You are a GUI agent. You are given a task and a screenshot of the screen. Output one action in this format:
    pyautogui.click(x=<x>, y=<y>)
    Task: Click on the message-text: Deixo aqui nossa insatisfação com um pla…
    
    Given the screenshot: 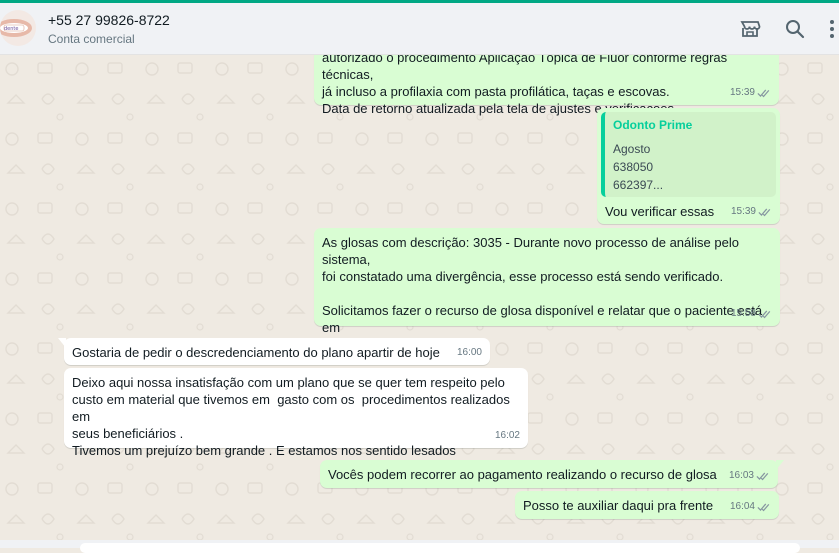 What is the action you would take?
    pyautogui.click(x=291, y=416)
    